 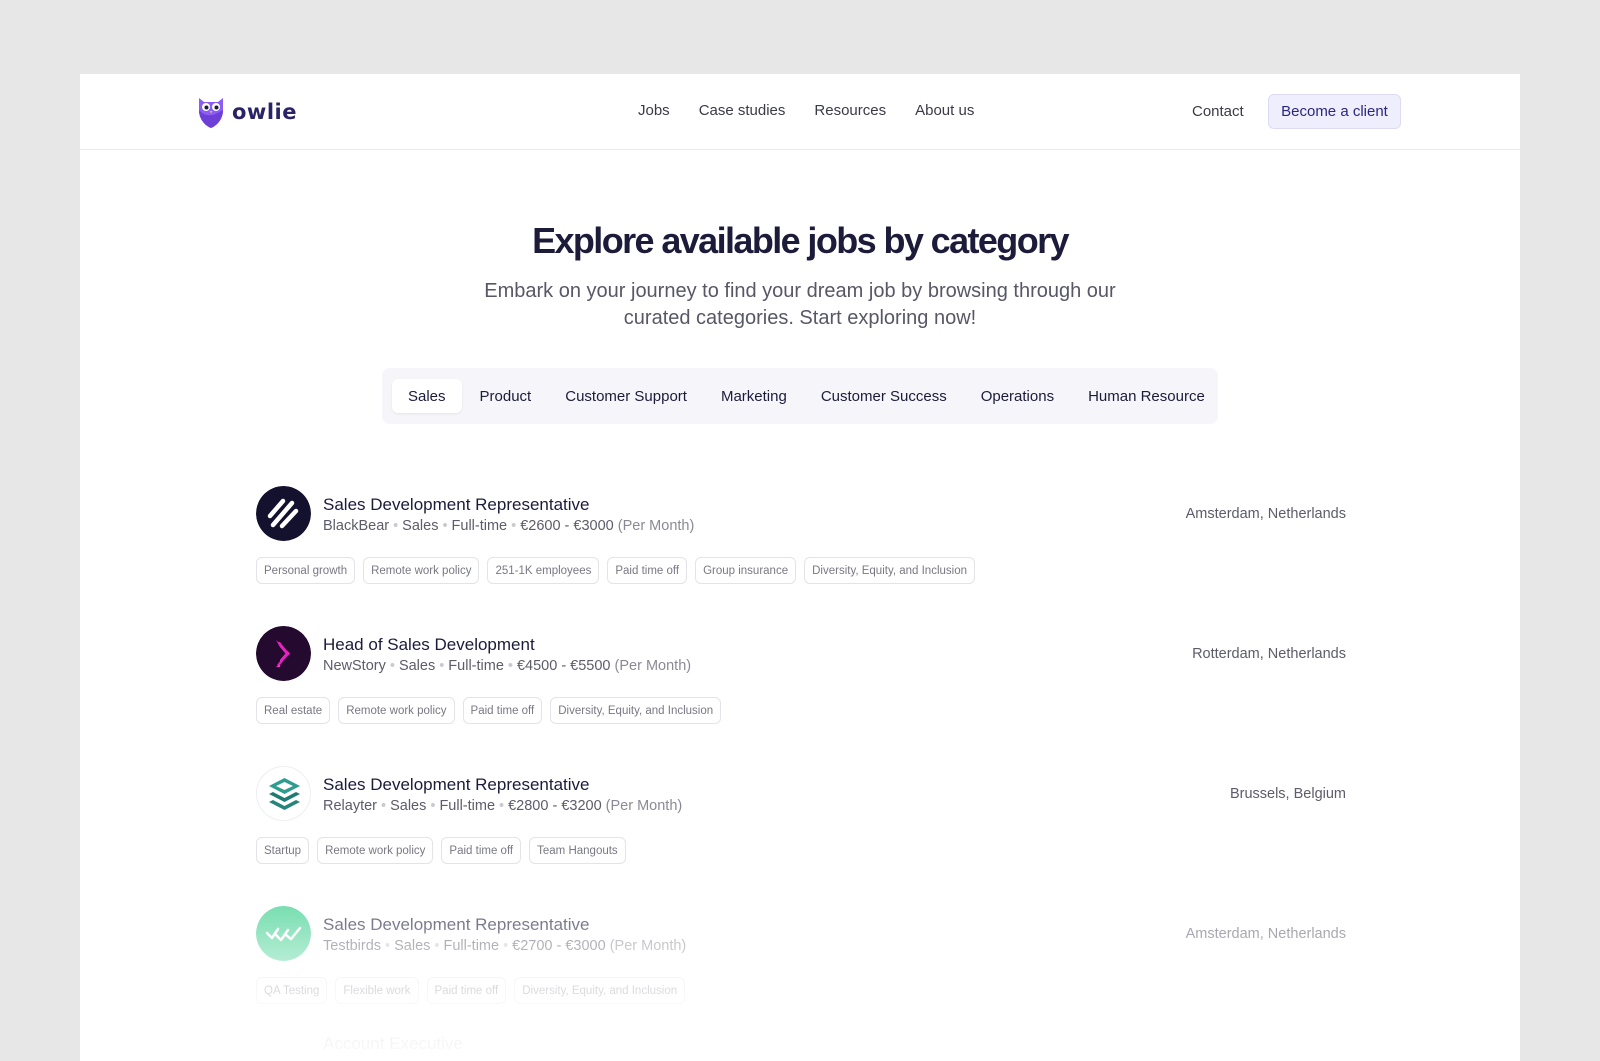 What do you see at coordinates (293, 710) in the screenshot?
I see `job-tag: Real estate` at bounding box center [293, 710].